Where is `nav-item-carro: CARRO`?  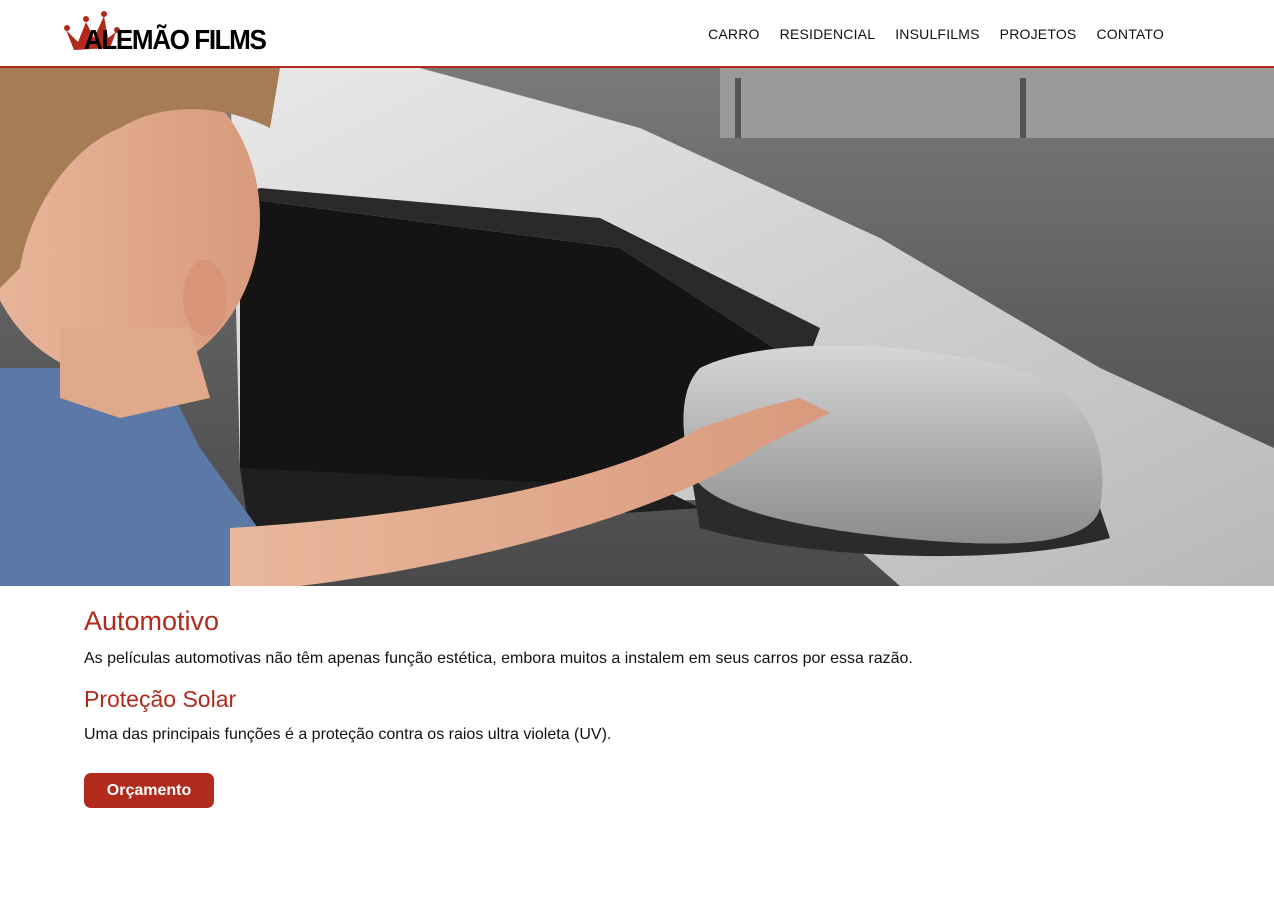
nav-item-carro: CARRO is located at coordinates (734, 34).